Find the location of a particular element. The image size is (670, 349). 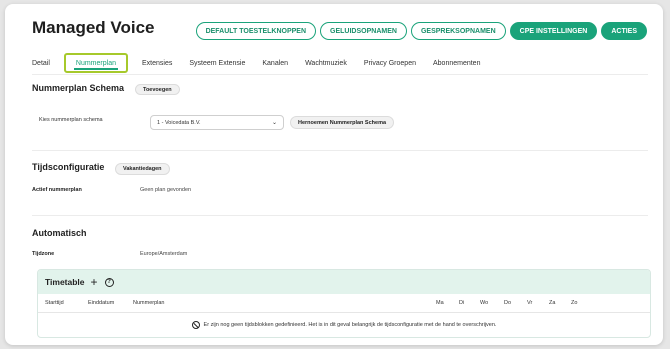

toevoegen-button: Toevoegen is located at coordinates (157, 89).